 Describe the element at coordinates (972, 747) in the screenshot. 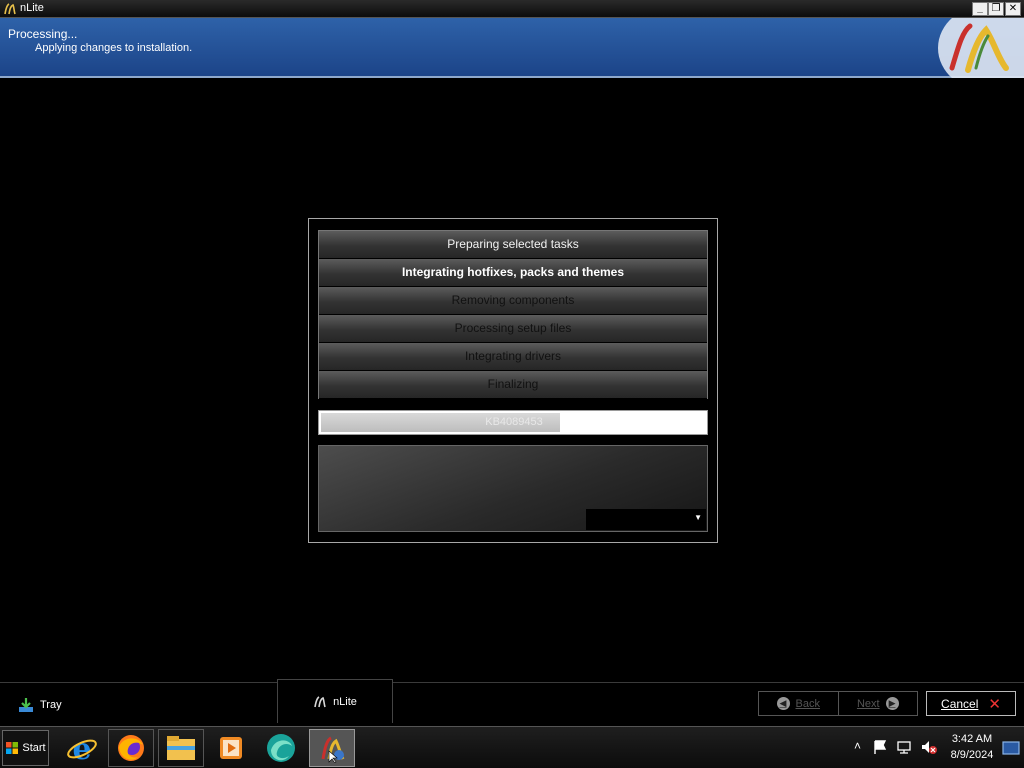

I see `clock: 3:42 AM 8/9/2024` at that location.